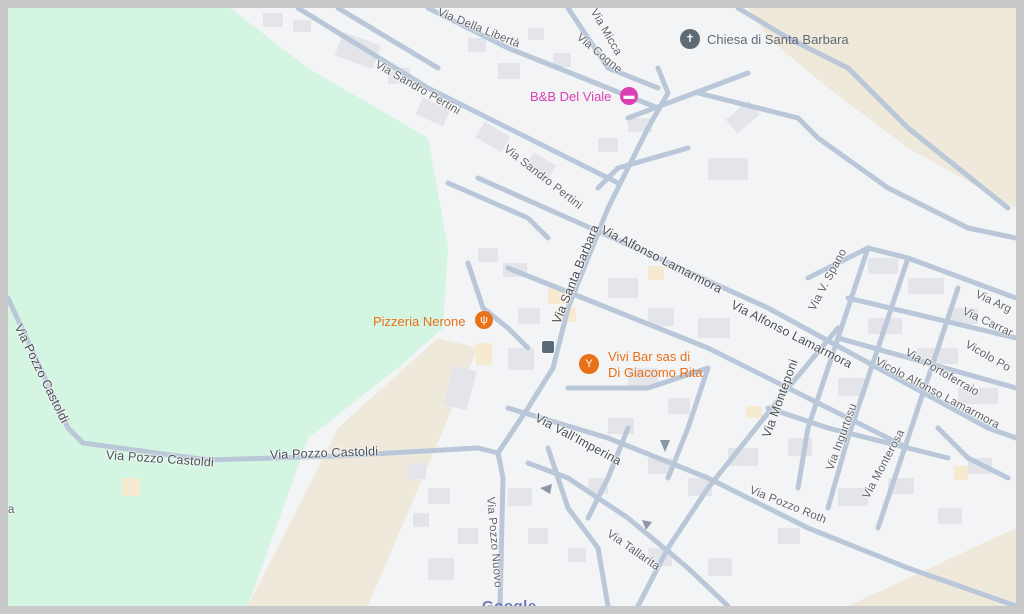 The width and height of the screenshot is (1024, 614). I want to click on poi-pizzeria-label: Pizzeria Nerone, so click(419, 322).